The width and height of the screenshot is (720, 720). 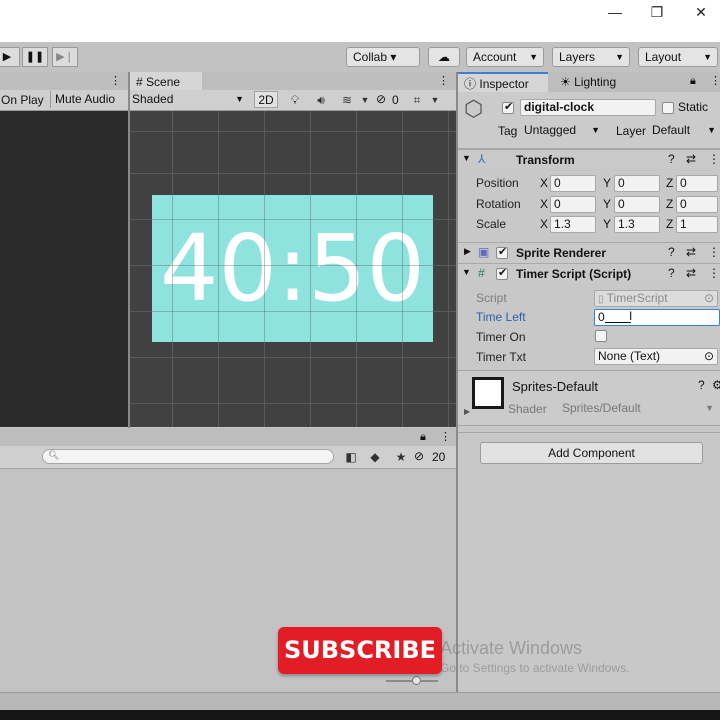 I want to click on project-tab-row: 🔒︎ ⋮, so click(x=228, y=438).